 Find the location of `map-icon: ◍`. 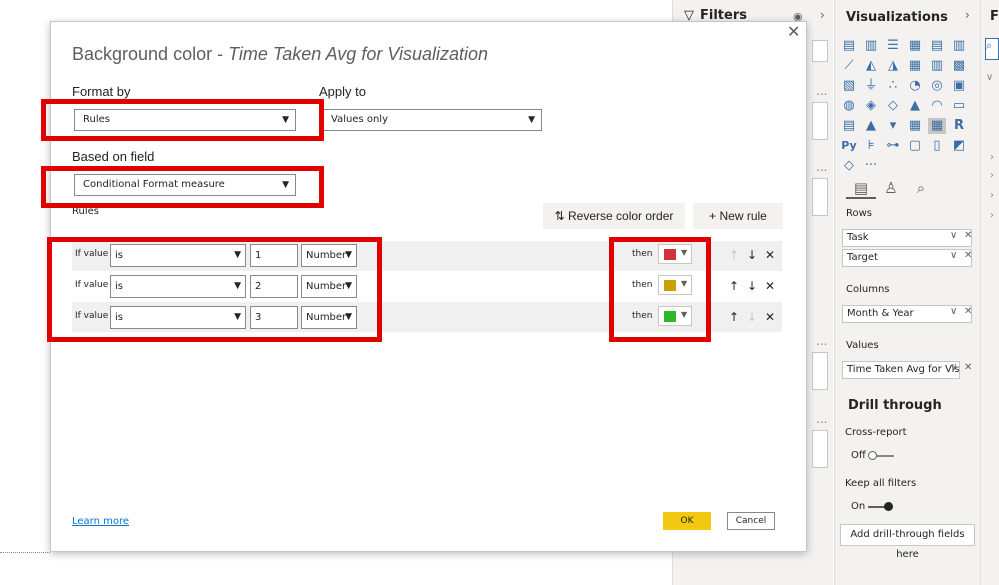

map-icon: ◍ is located at coordinates (849, 106).